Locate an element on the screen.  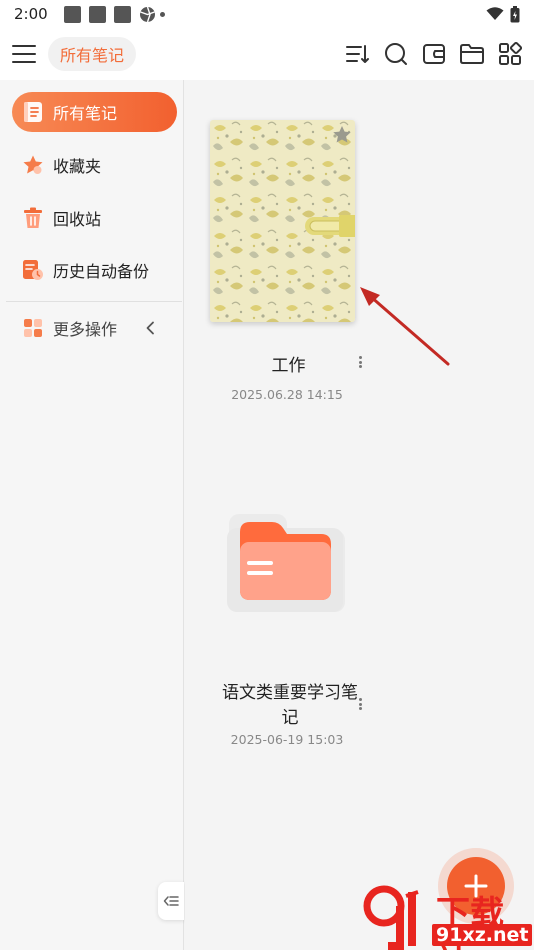
sidebar-item-favorites: 收藏夹 is located at coordinates (94, 165).